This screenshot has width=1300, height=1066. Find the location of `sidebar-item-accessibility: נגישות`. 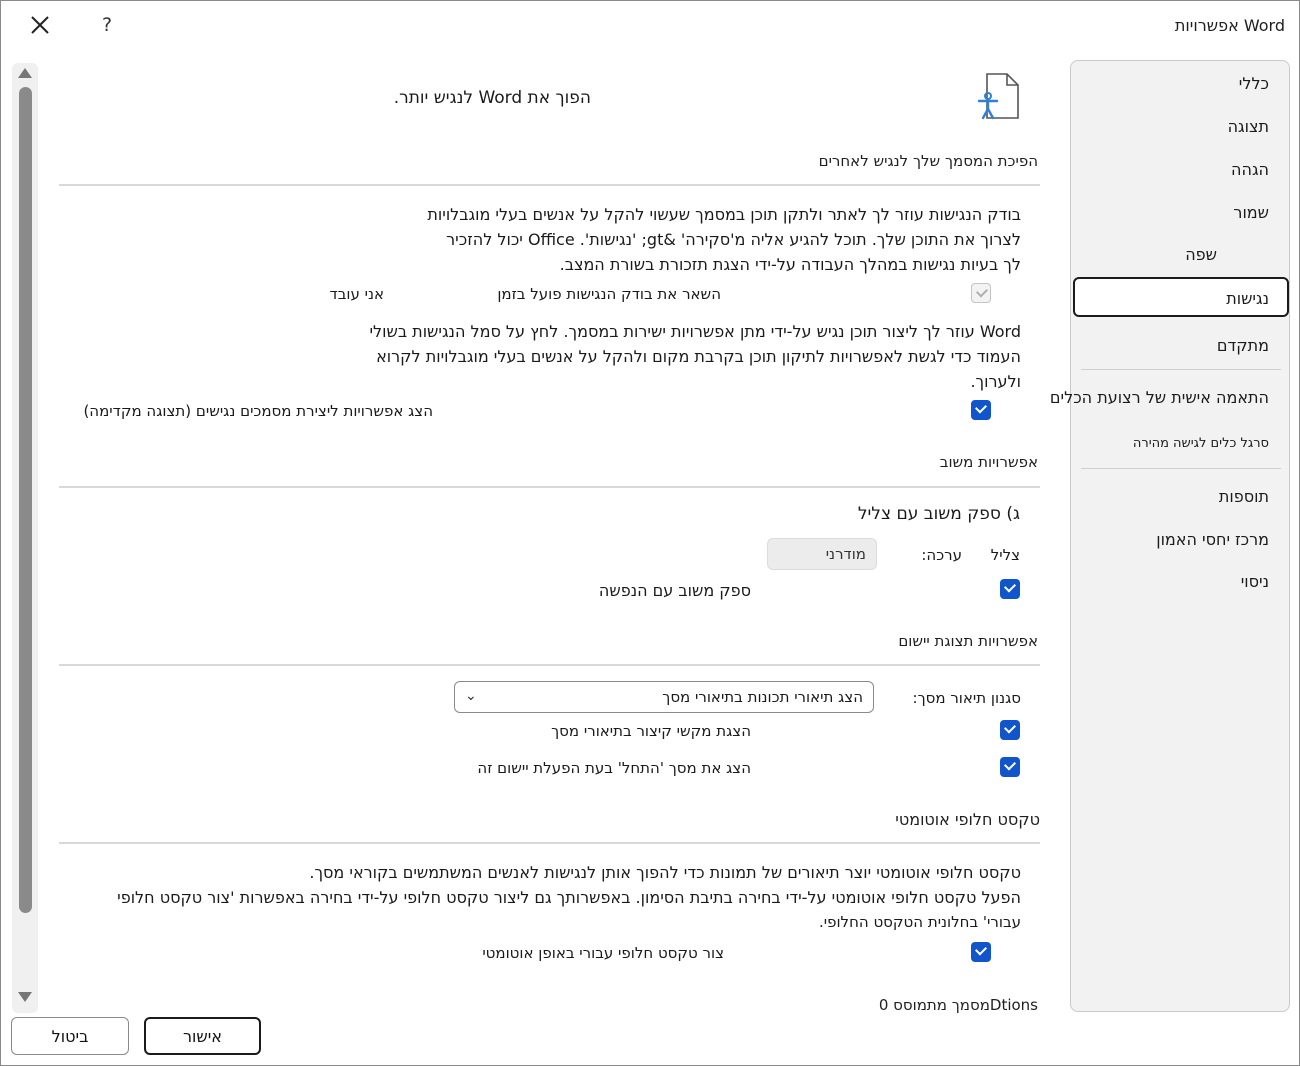

sidebar-item-accessibility: נגישות is located at coordinates (1247, 298).